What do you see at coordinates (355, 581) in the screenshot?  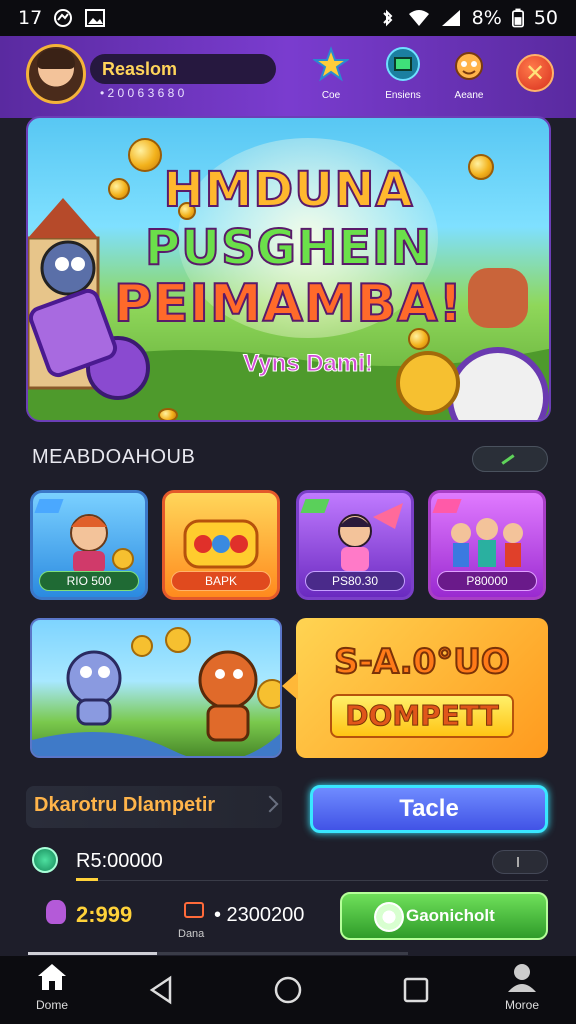 I see `game-card-tag: PS80.30` at bounding box center [355, 581].